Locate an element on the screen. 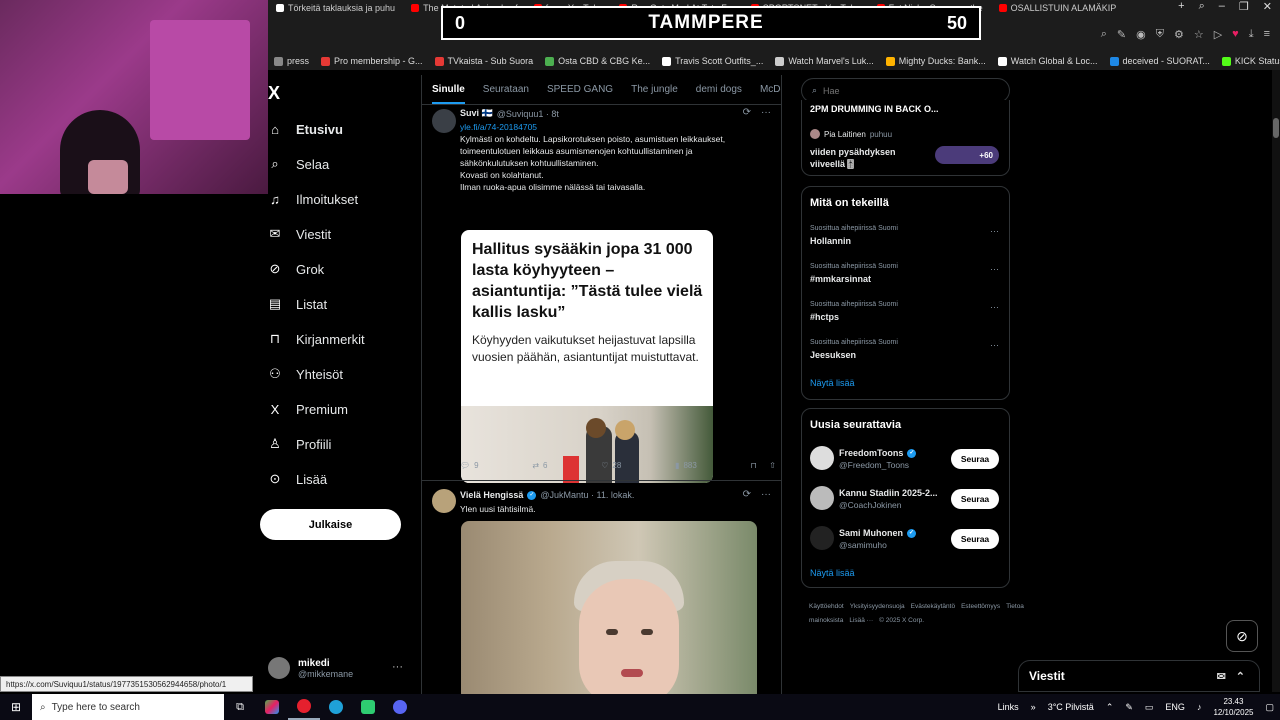 Image resolution: width=1280 pixels, height=720 pixels. tweet-author-handle: @JukMantu · 11. lokak. is located at coordinates (587, 495).